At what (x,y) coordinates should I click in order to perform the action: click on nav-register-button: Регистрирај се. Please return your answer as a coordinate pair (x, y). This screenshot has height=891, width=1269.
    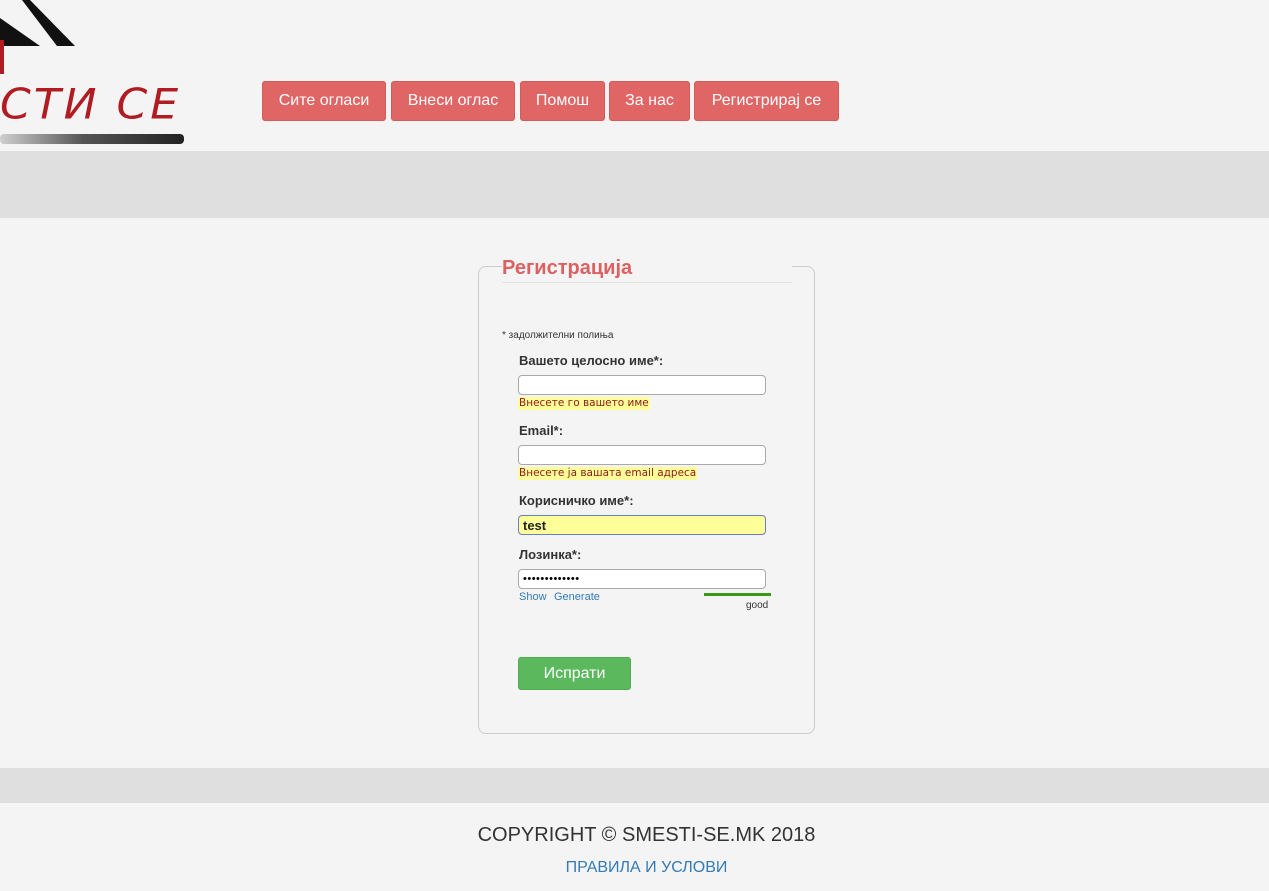
    Looking at the image, I should click on (766, 101).